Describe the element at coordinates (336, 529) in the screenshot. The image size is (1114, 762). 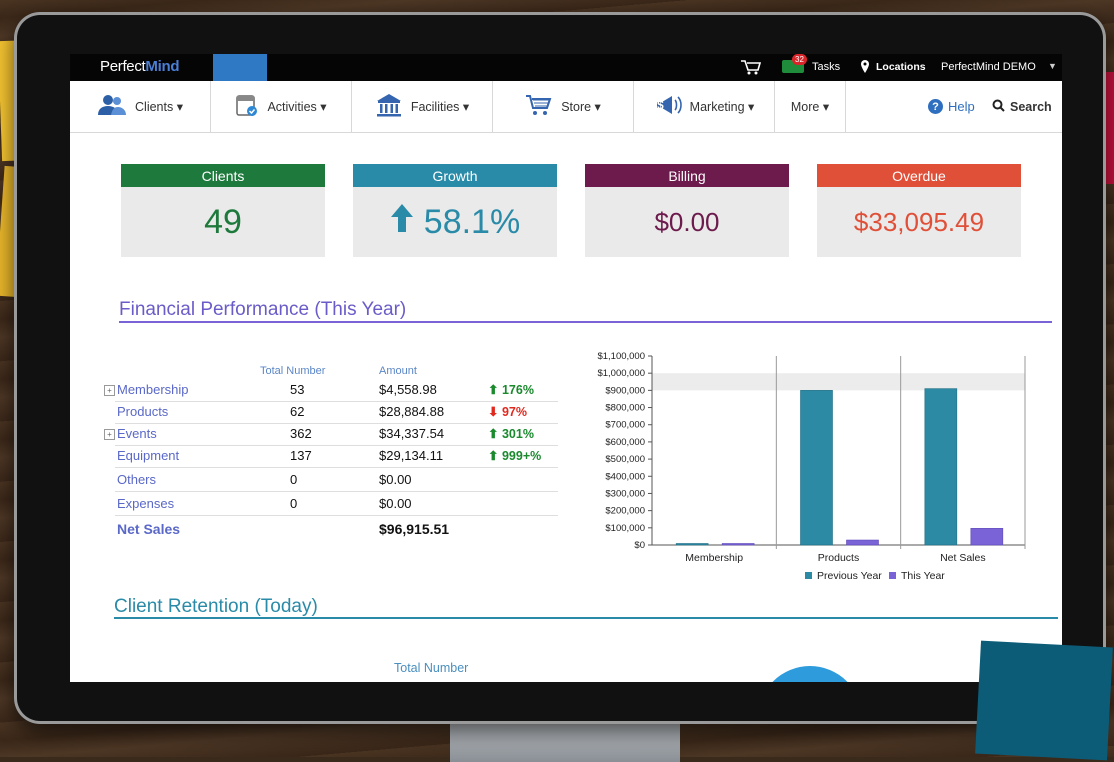
I see `net-sales-row: Net Sales $96,915.51` at that location.